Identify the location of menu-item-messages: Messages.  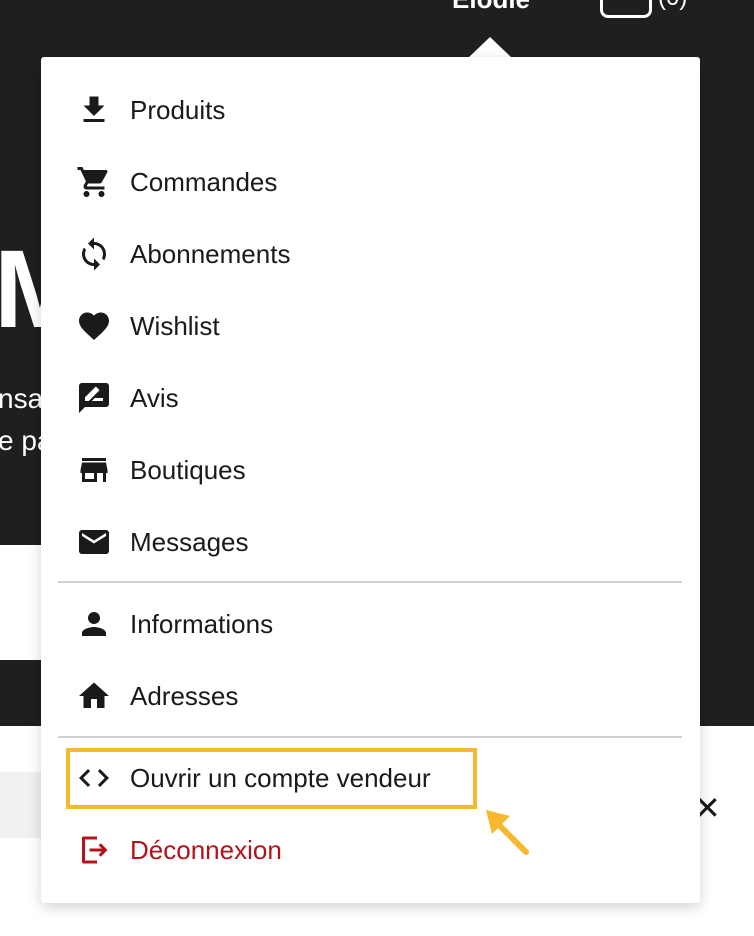
(161, 542).